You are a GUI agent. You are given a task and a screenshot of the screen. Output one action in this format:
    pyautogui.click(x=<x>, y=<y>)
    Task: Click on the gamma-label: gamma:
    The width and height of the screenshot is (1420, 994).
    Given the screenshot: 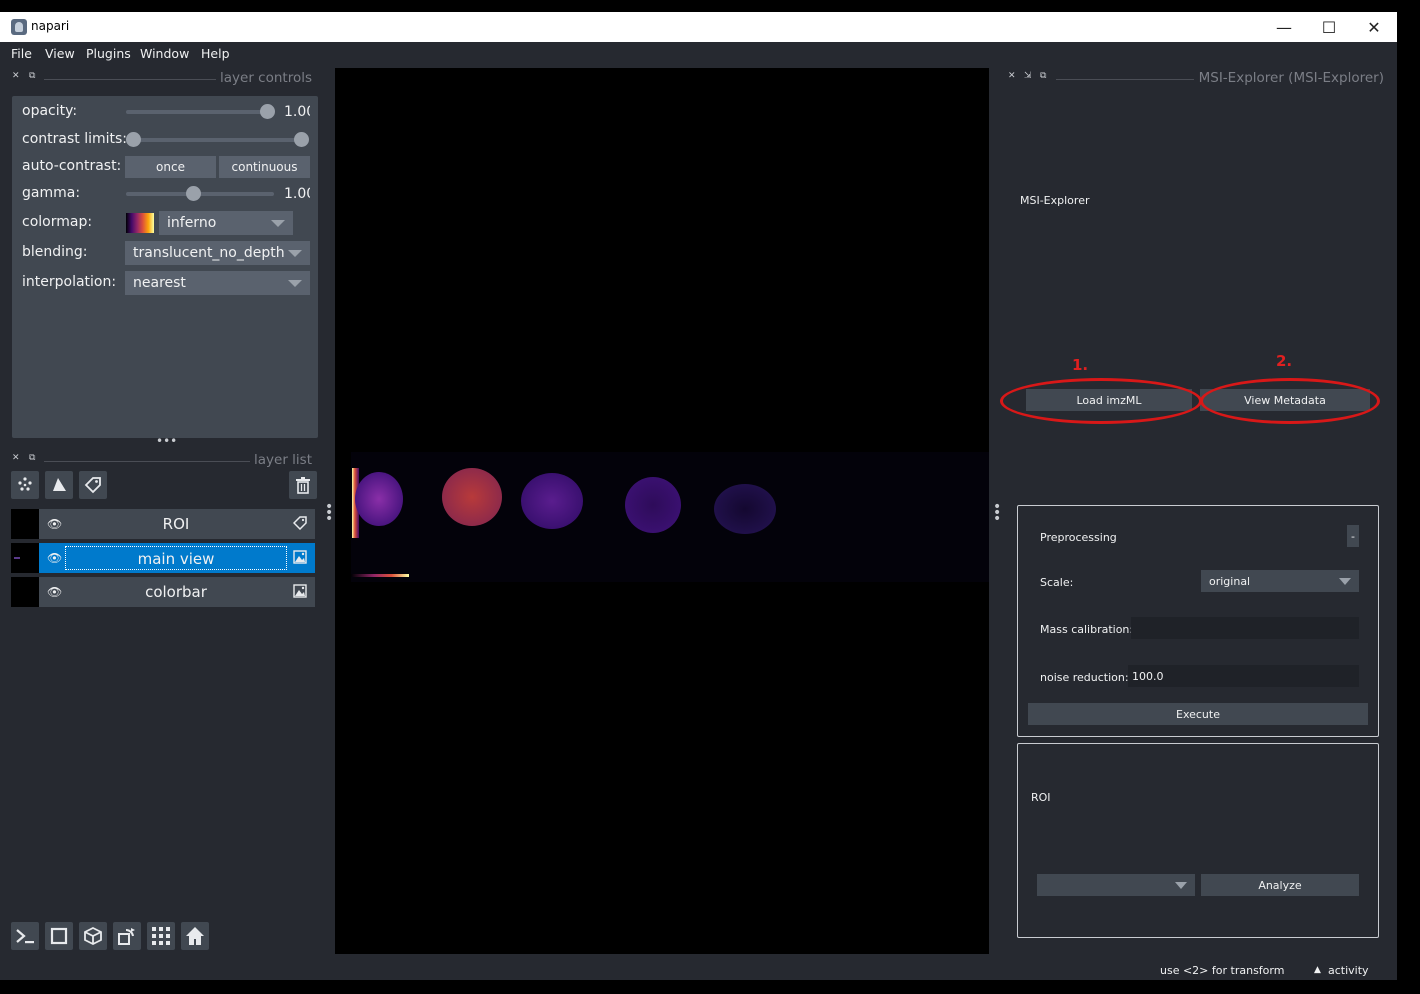 What is the action you would take?
    pyautogui.click(x=51, y=193)
    